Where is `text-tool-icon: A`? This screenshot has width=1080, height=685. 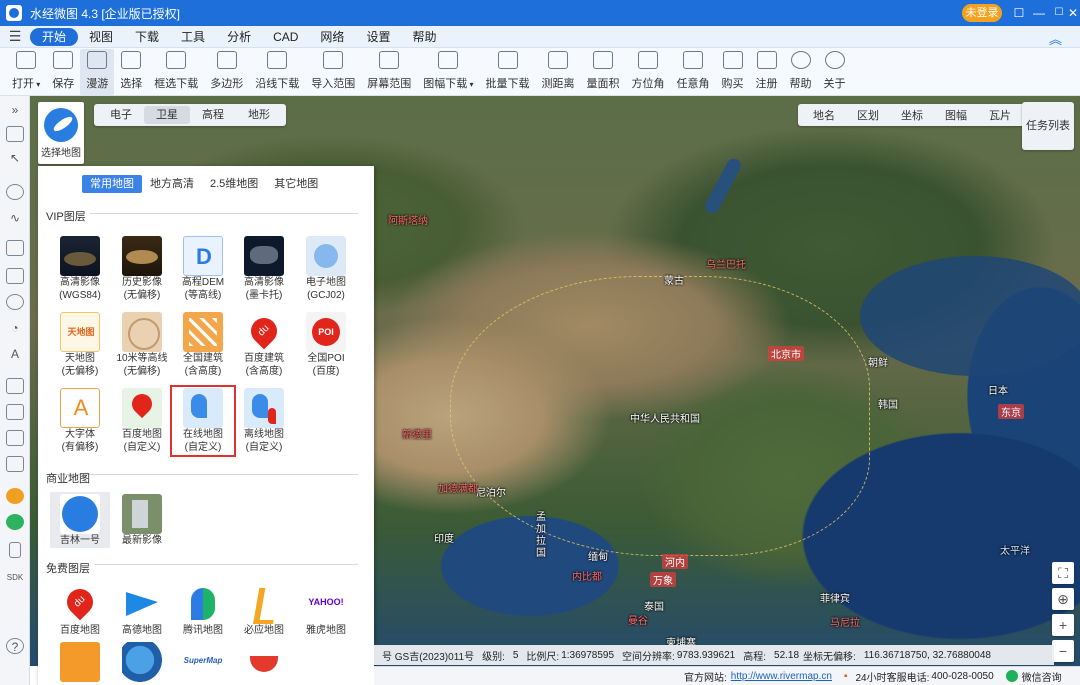 text-tool-icon: A is located at coordinates (15, 354).